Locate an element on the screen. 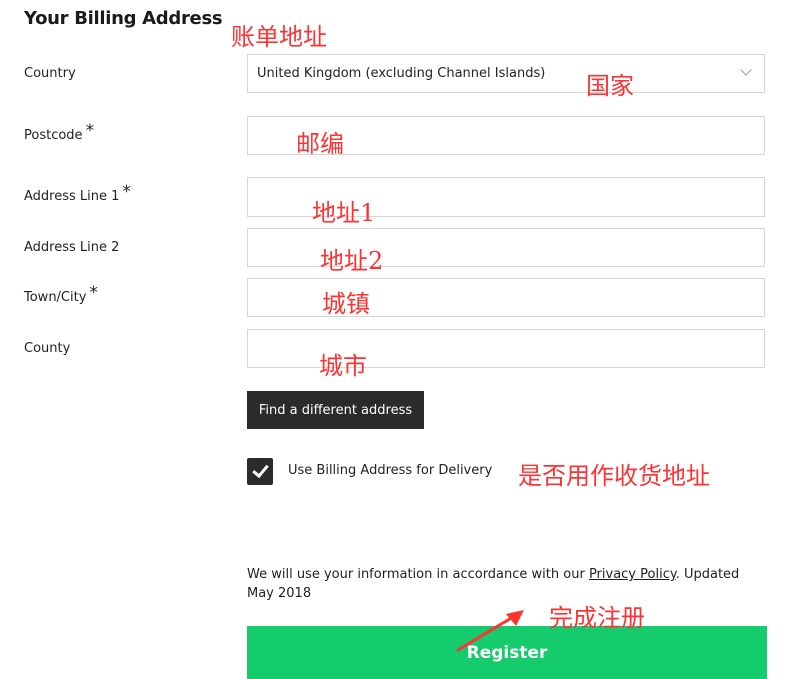 This screenshot has height=679, width=787. county-label-text: County is located at coordinates (47, 348).